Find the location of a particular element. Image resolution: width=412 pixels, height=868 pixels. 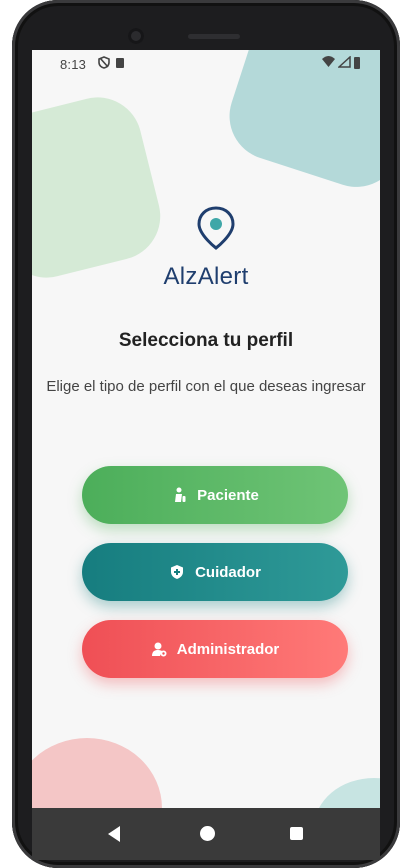

home-icon is located at coordinates (207, 833).